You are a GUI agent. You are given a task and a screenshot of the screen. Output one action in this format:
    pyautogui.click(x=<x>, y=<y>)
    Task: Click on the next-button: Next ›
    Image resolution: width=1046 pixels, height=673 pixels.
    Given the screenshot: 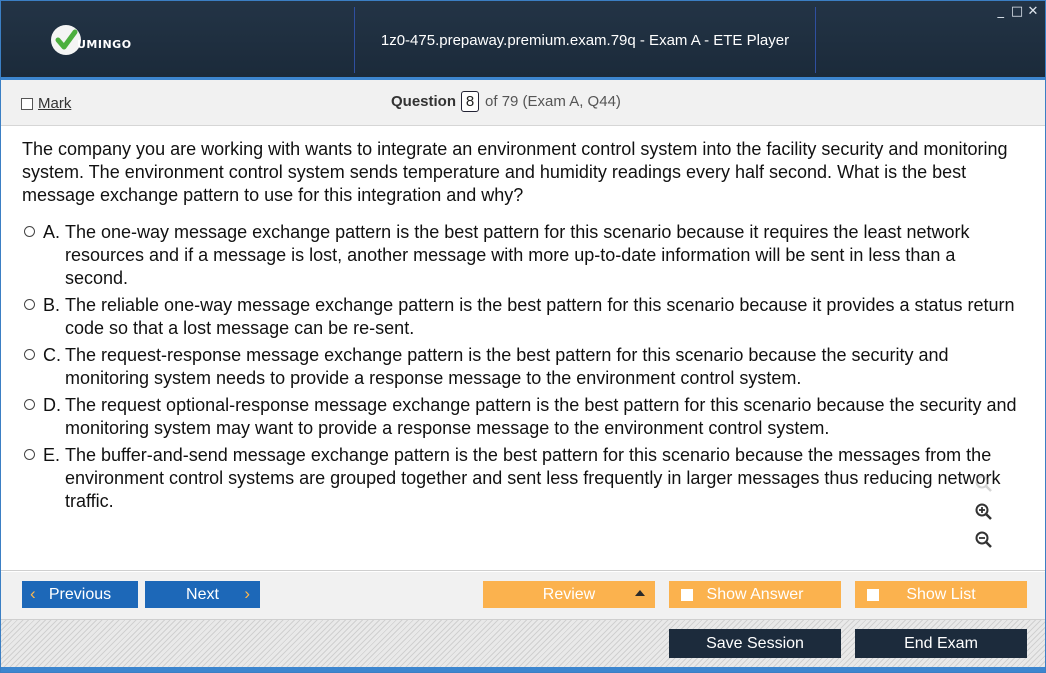 What is the action you would take?
    pyautogui.click(x=202, y=594)
    